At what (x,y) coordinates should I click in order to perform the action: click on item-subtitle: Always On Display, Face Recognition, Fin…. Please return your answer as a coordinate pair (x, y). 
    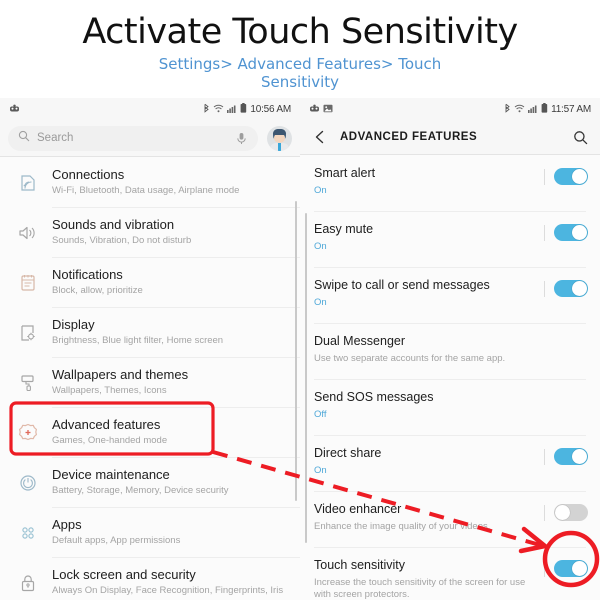
    Looking at the image, I should click on (168, 591).